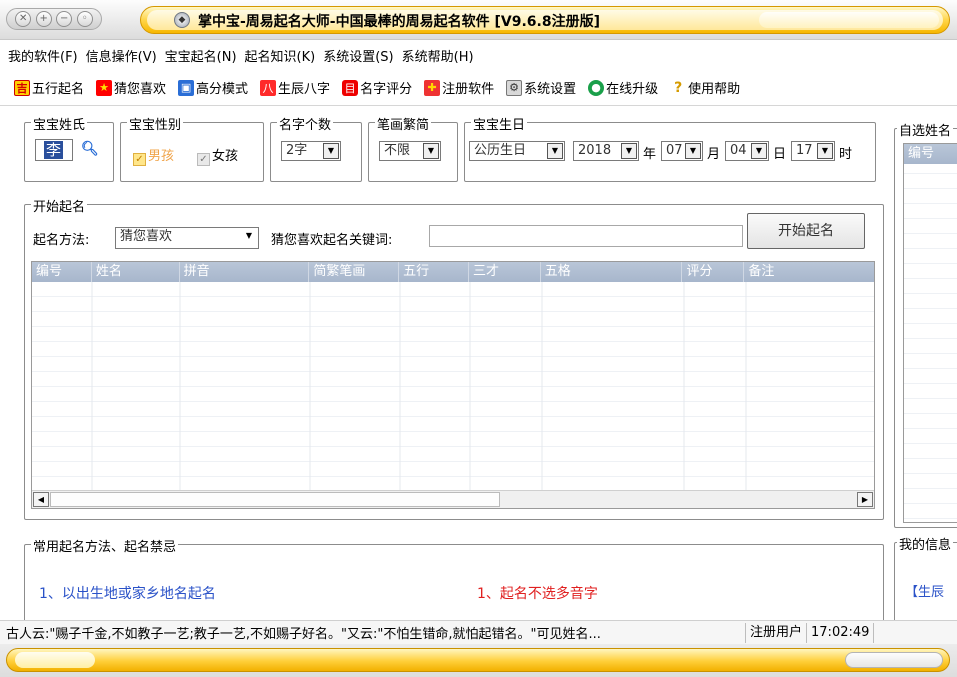 Image resolution: width=957 pixels, height=677 pixels. I want to click on col-score: 评分, so click(713, 272).